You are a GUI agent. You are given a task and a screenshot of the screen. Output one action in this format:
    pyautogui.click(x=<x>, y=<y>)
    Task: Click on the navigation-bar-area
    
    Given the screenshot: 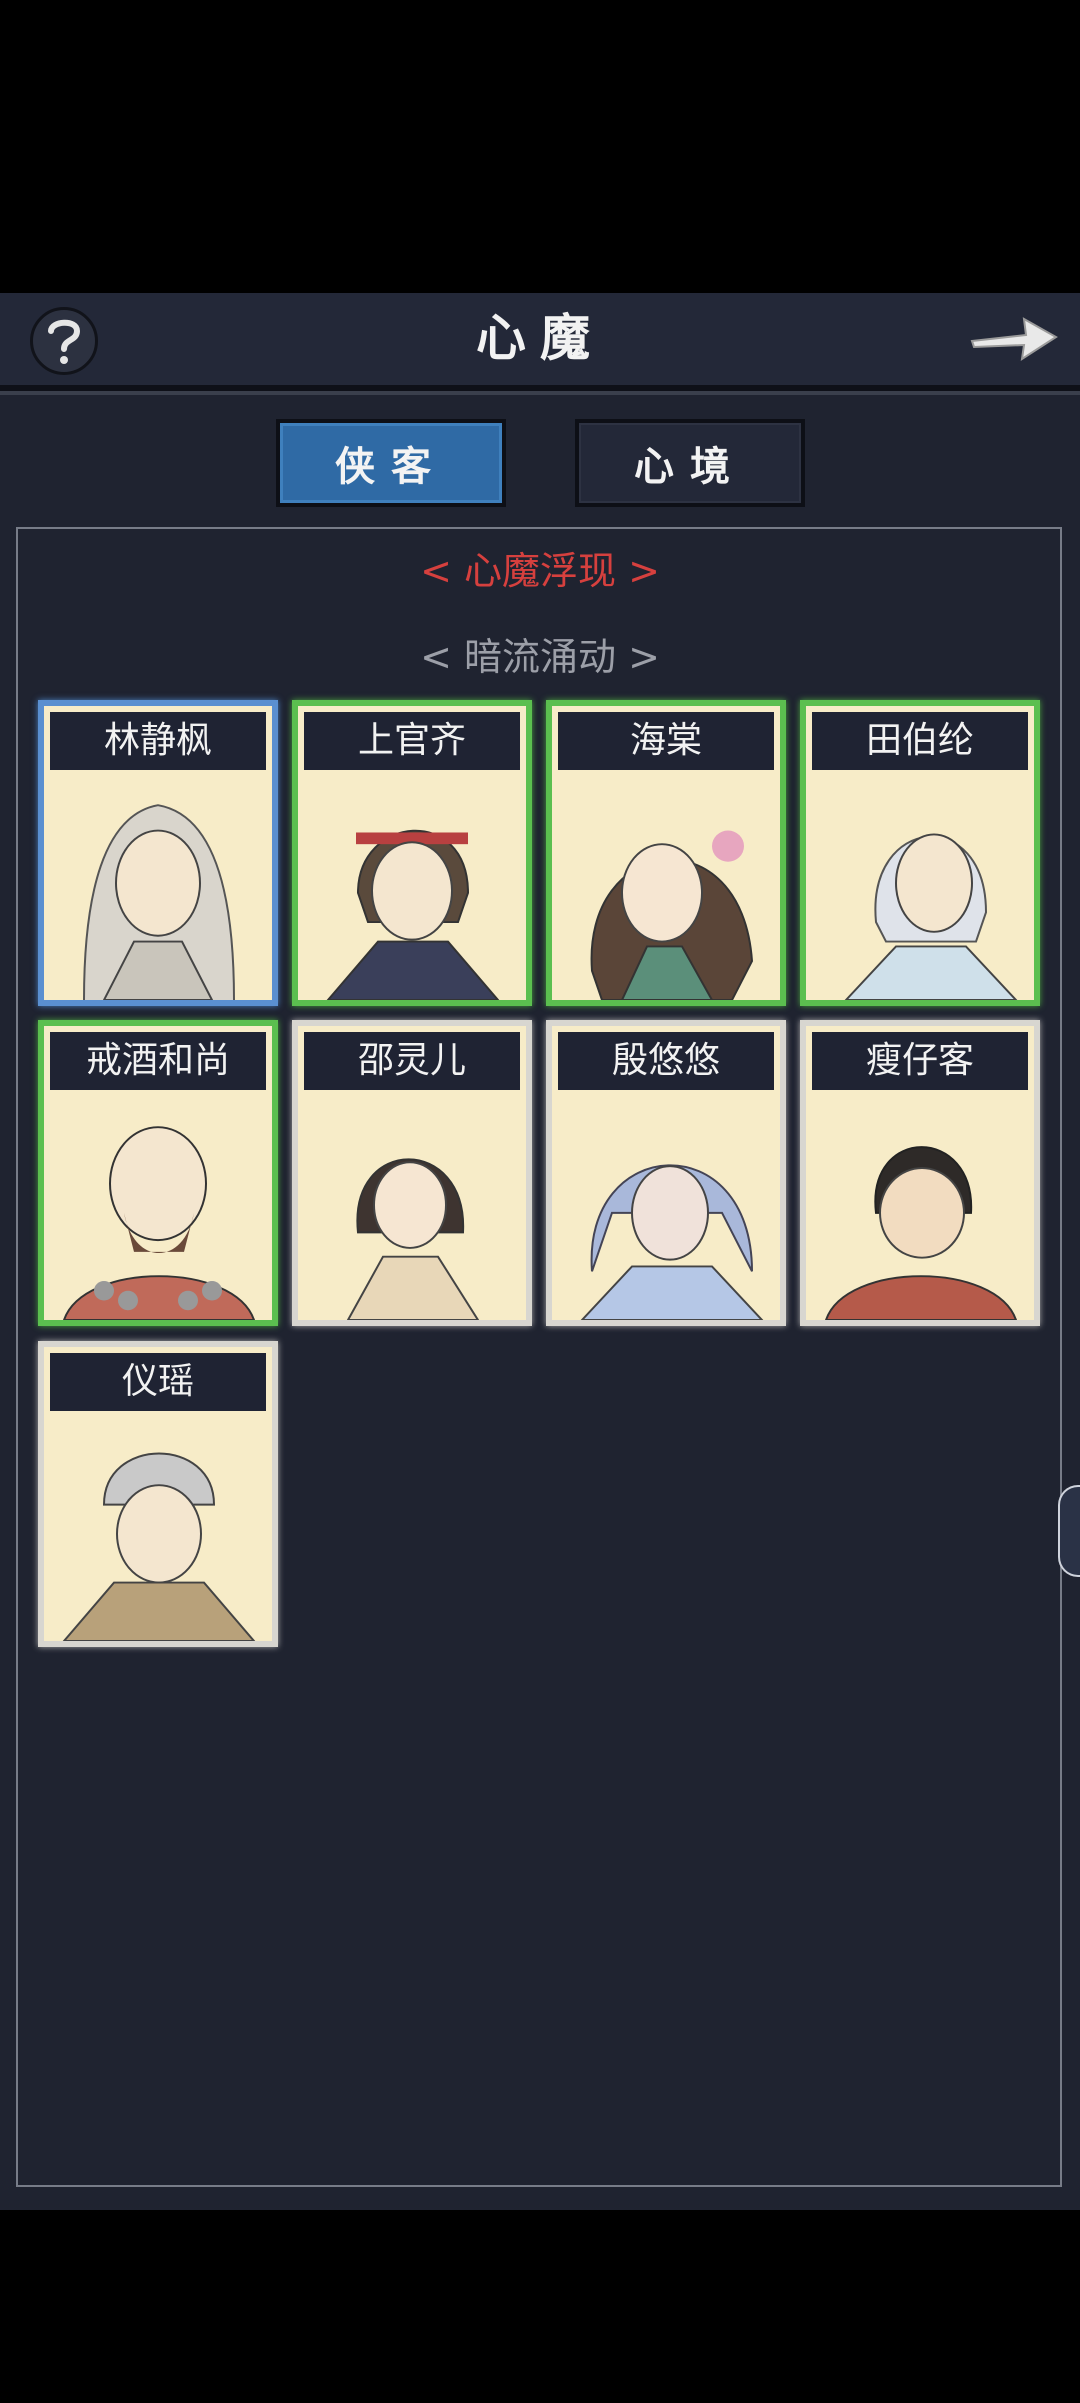 What is the action you would take?
    pyautogui.click(x=540, y=2306)
    